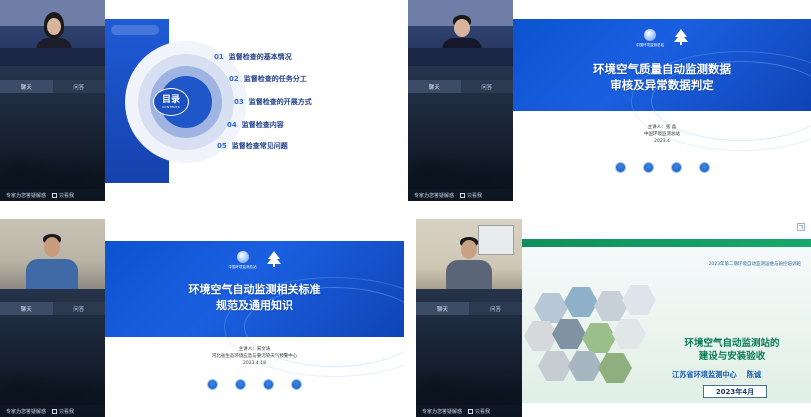 The height and width of the screenshot is (417, 811). What do you see at coordinates (801, 227) in the screenshot?
I see `fullscreen-icon` at bounding box center [801, 227].